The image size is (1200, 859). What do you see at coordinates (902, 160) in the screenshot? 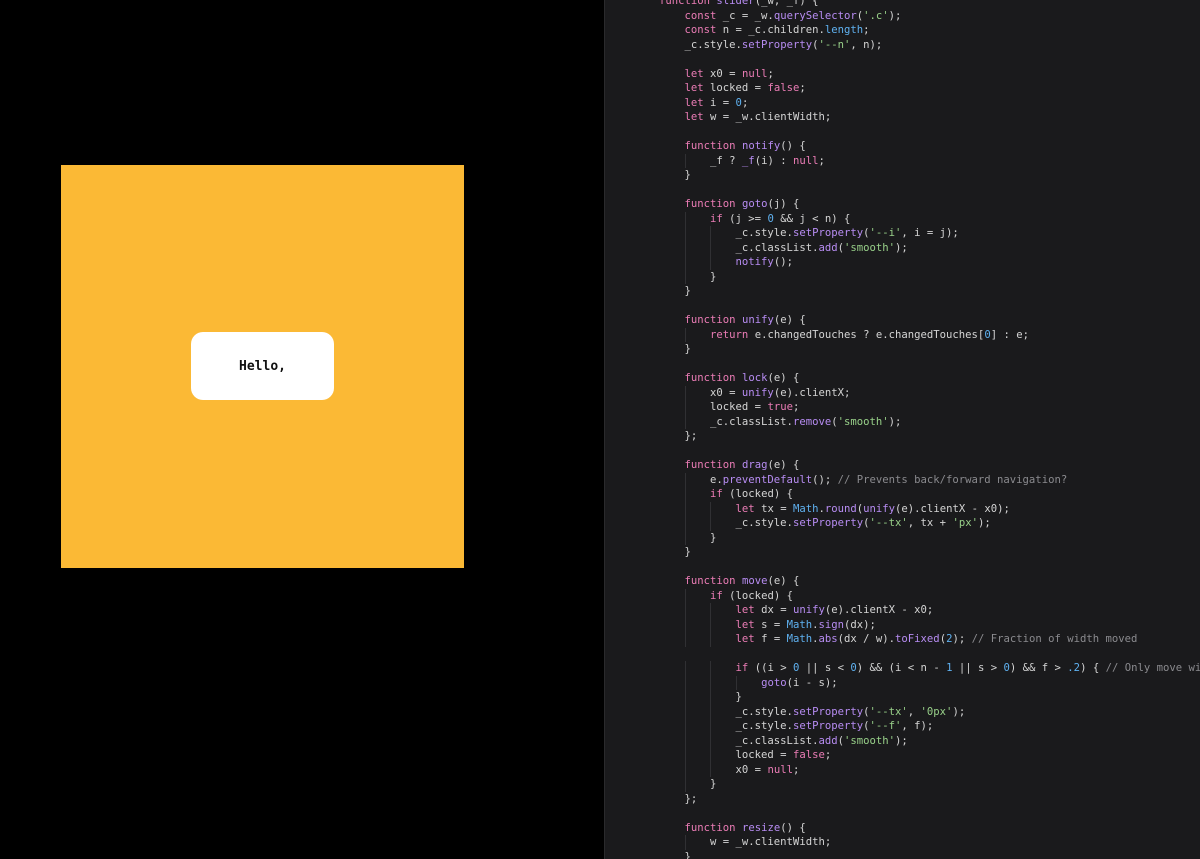
I see `code-line: _f ? _f(i) : null;` at bounding box center [902, 160].